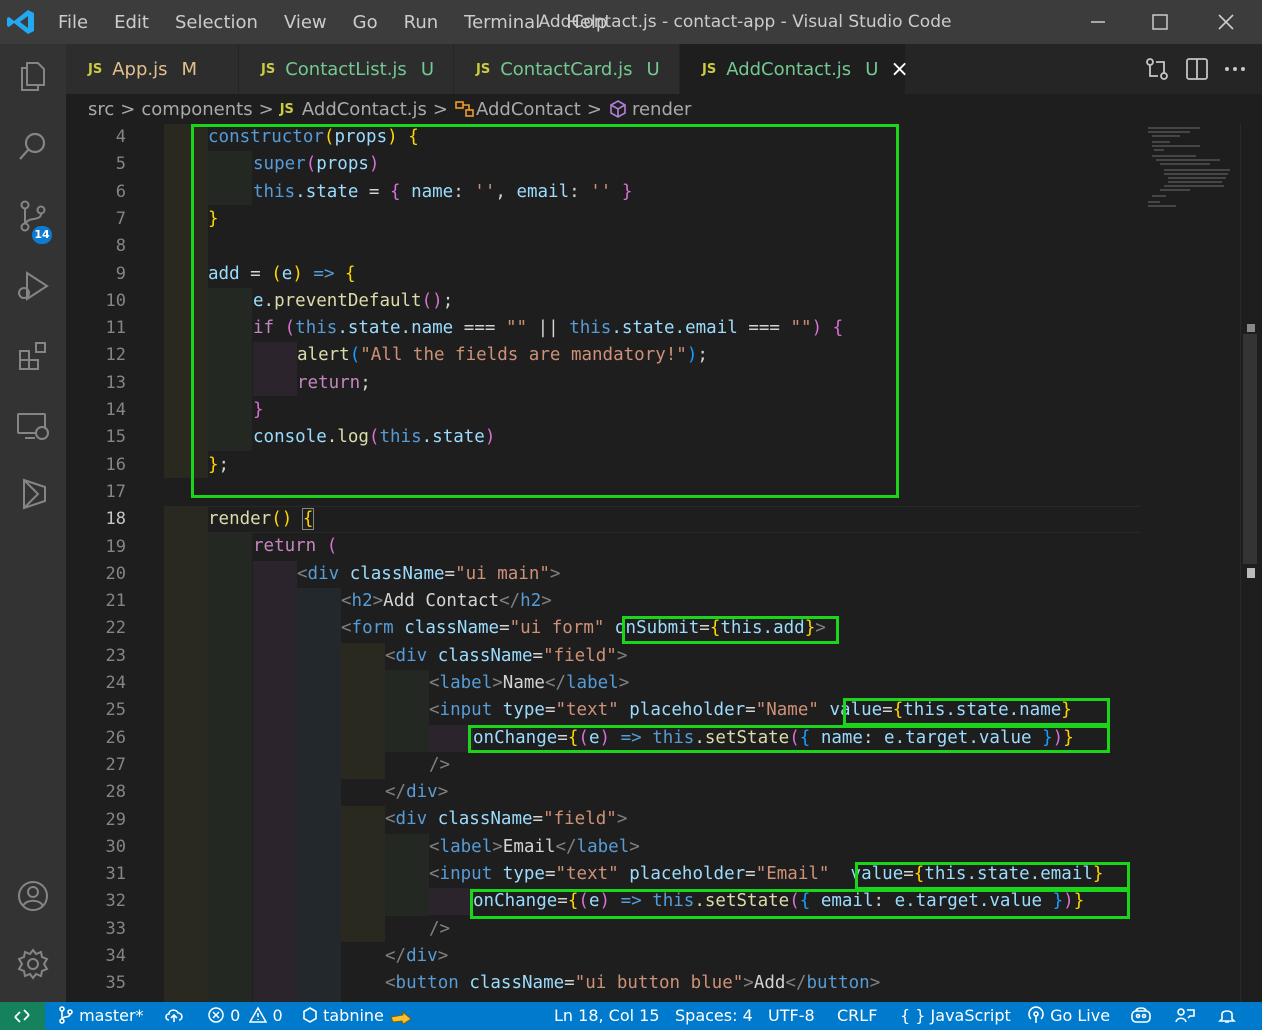 The width and height of the screenshot is (1262, 1030). Describe the element at coordinates (714, 1016) in the screenshot. I see `indentation: Spaces: 4` at that location.